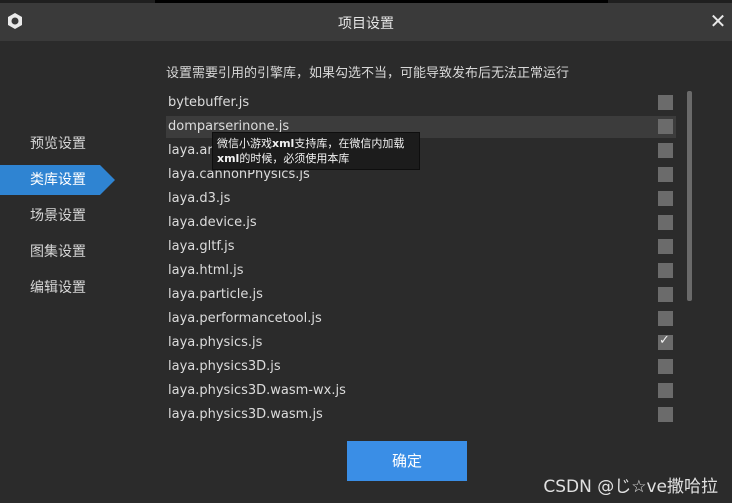  What do you see at coordinates (212, 222) in the screenshot?
I see `library-name: laya.device.js` at bounding box center [212, 222].